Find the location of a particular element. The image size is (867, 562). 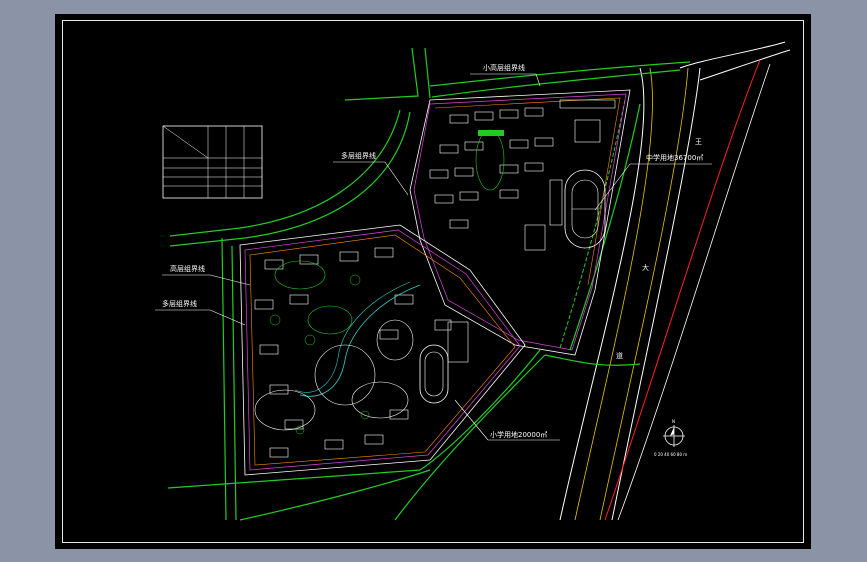

road-char-c: 道 is located at coordinates (619, 355).